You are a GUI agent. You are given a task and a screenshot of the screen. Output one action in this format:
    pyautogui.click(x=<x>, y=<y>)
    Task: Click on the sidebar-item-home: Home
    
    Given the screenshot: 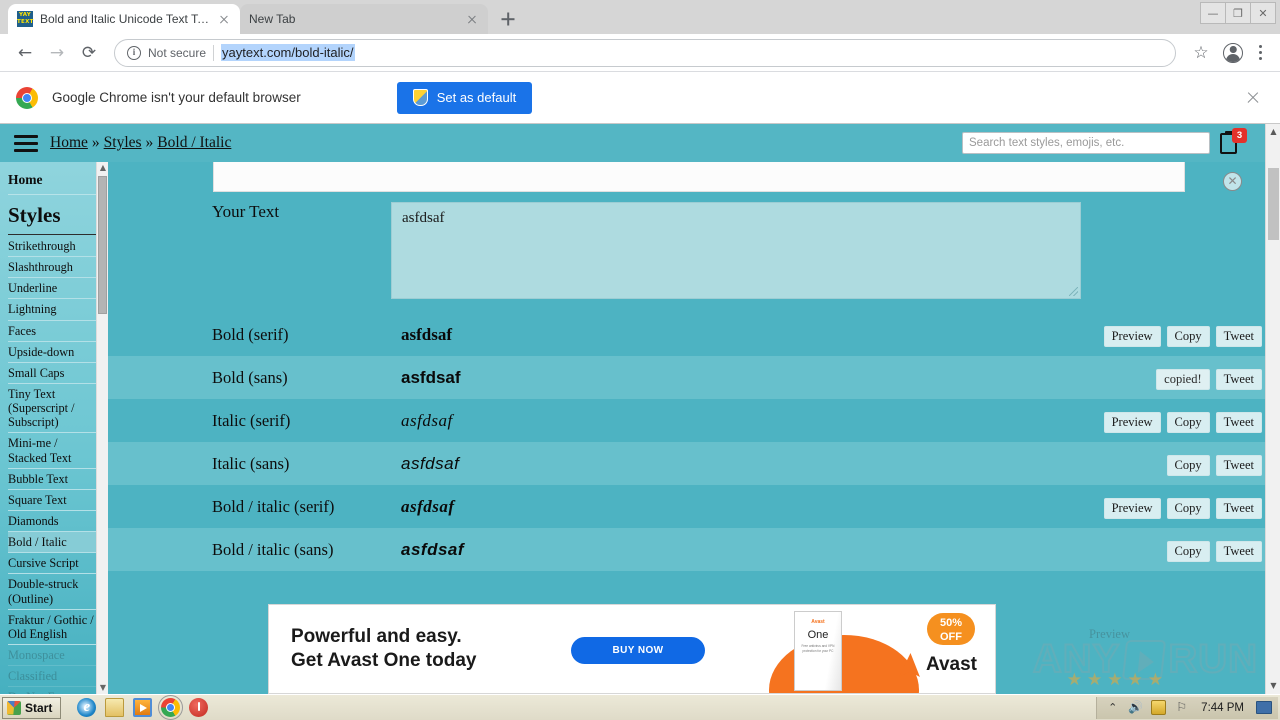 What is the action you would take?
    pyautogui.click(x=54, y=182)
    